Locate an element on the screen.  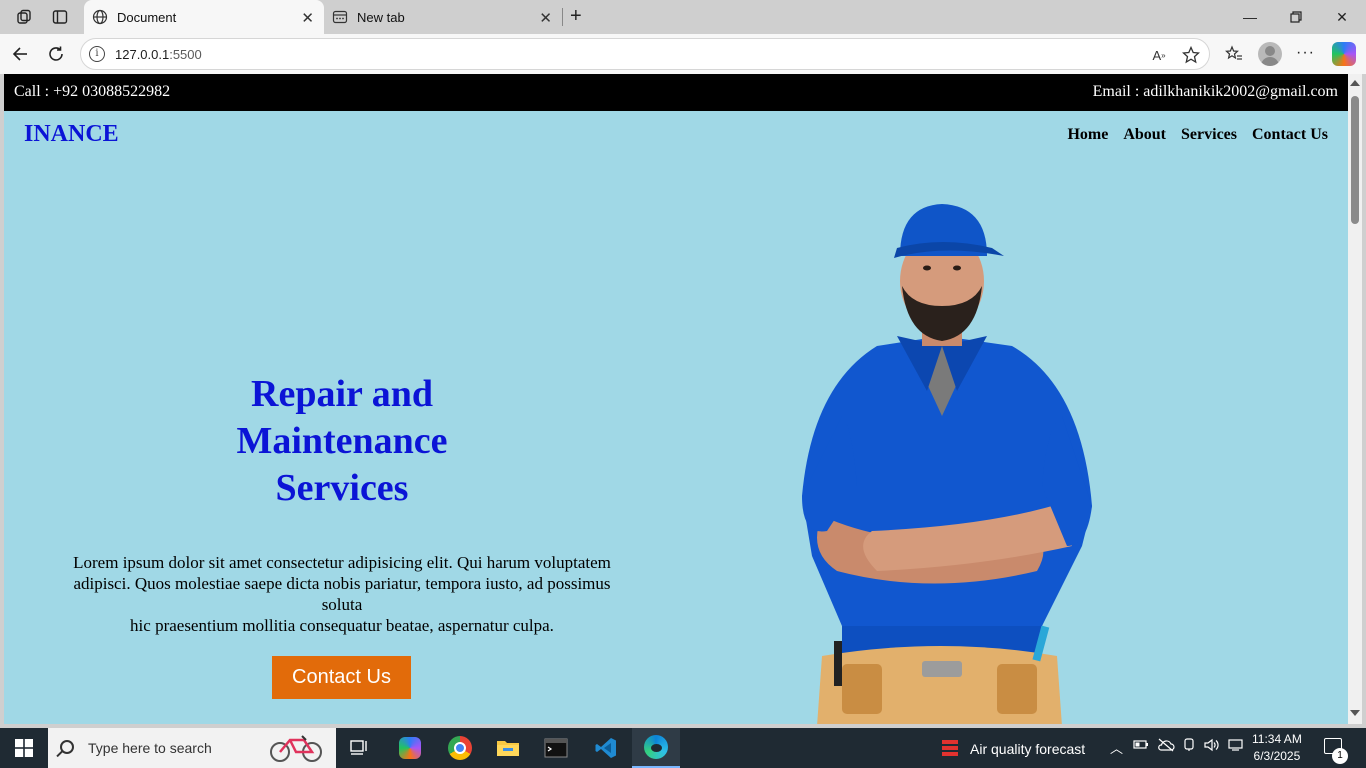
clock-date: 6/3/2025 is located at coordinates (1277, 756).